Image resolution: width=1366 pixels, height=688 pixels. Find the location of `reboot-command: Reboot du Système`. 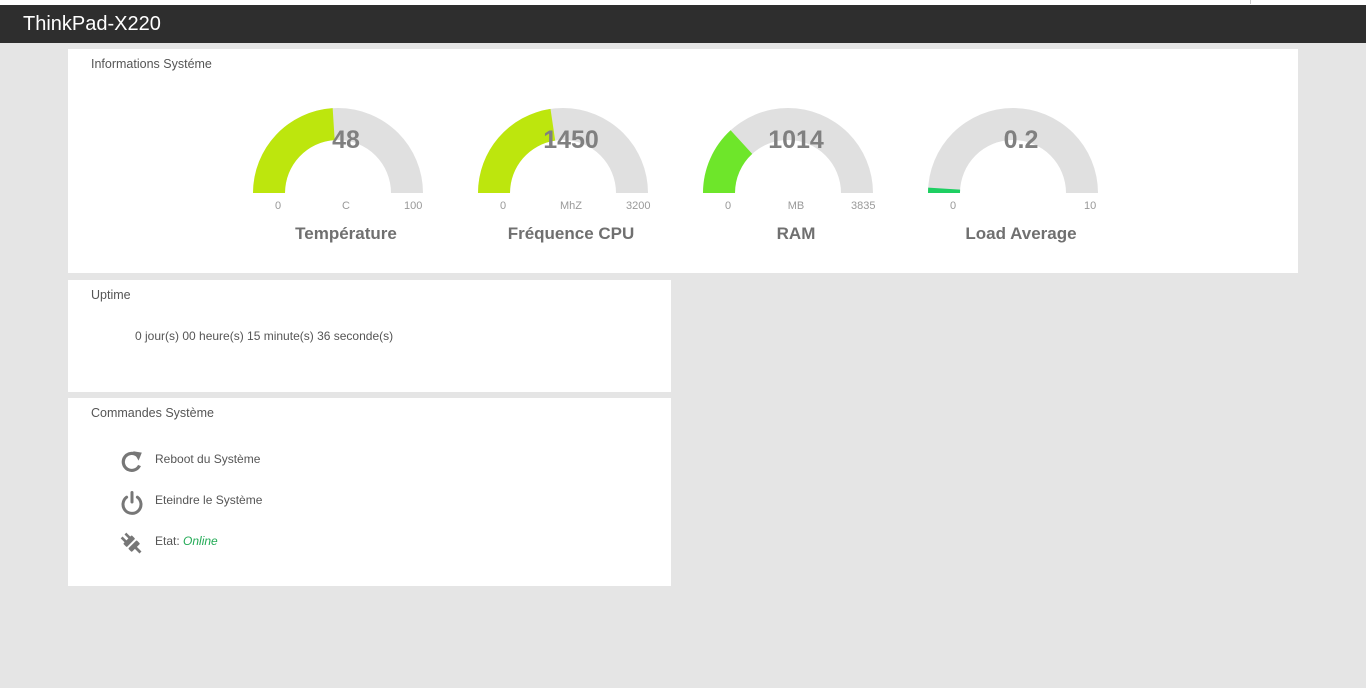

reboot-command: Reboot du Système is located at coordinates (318, 463).